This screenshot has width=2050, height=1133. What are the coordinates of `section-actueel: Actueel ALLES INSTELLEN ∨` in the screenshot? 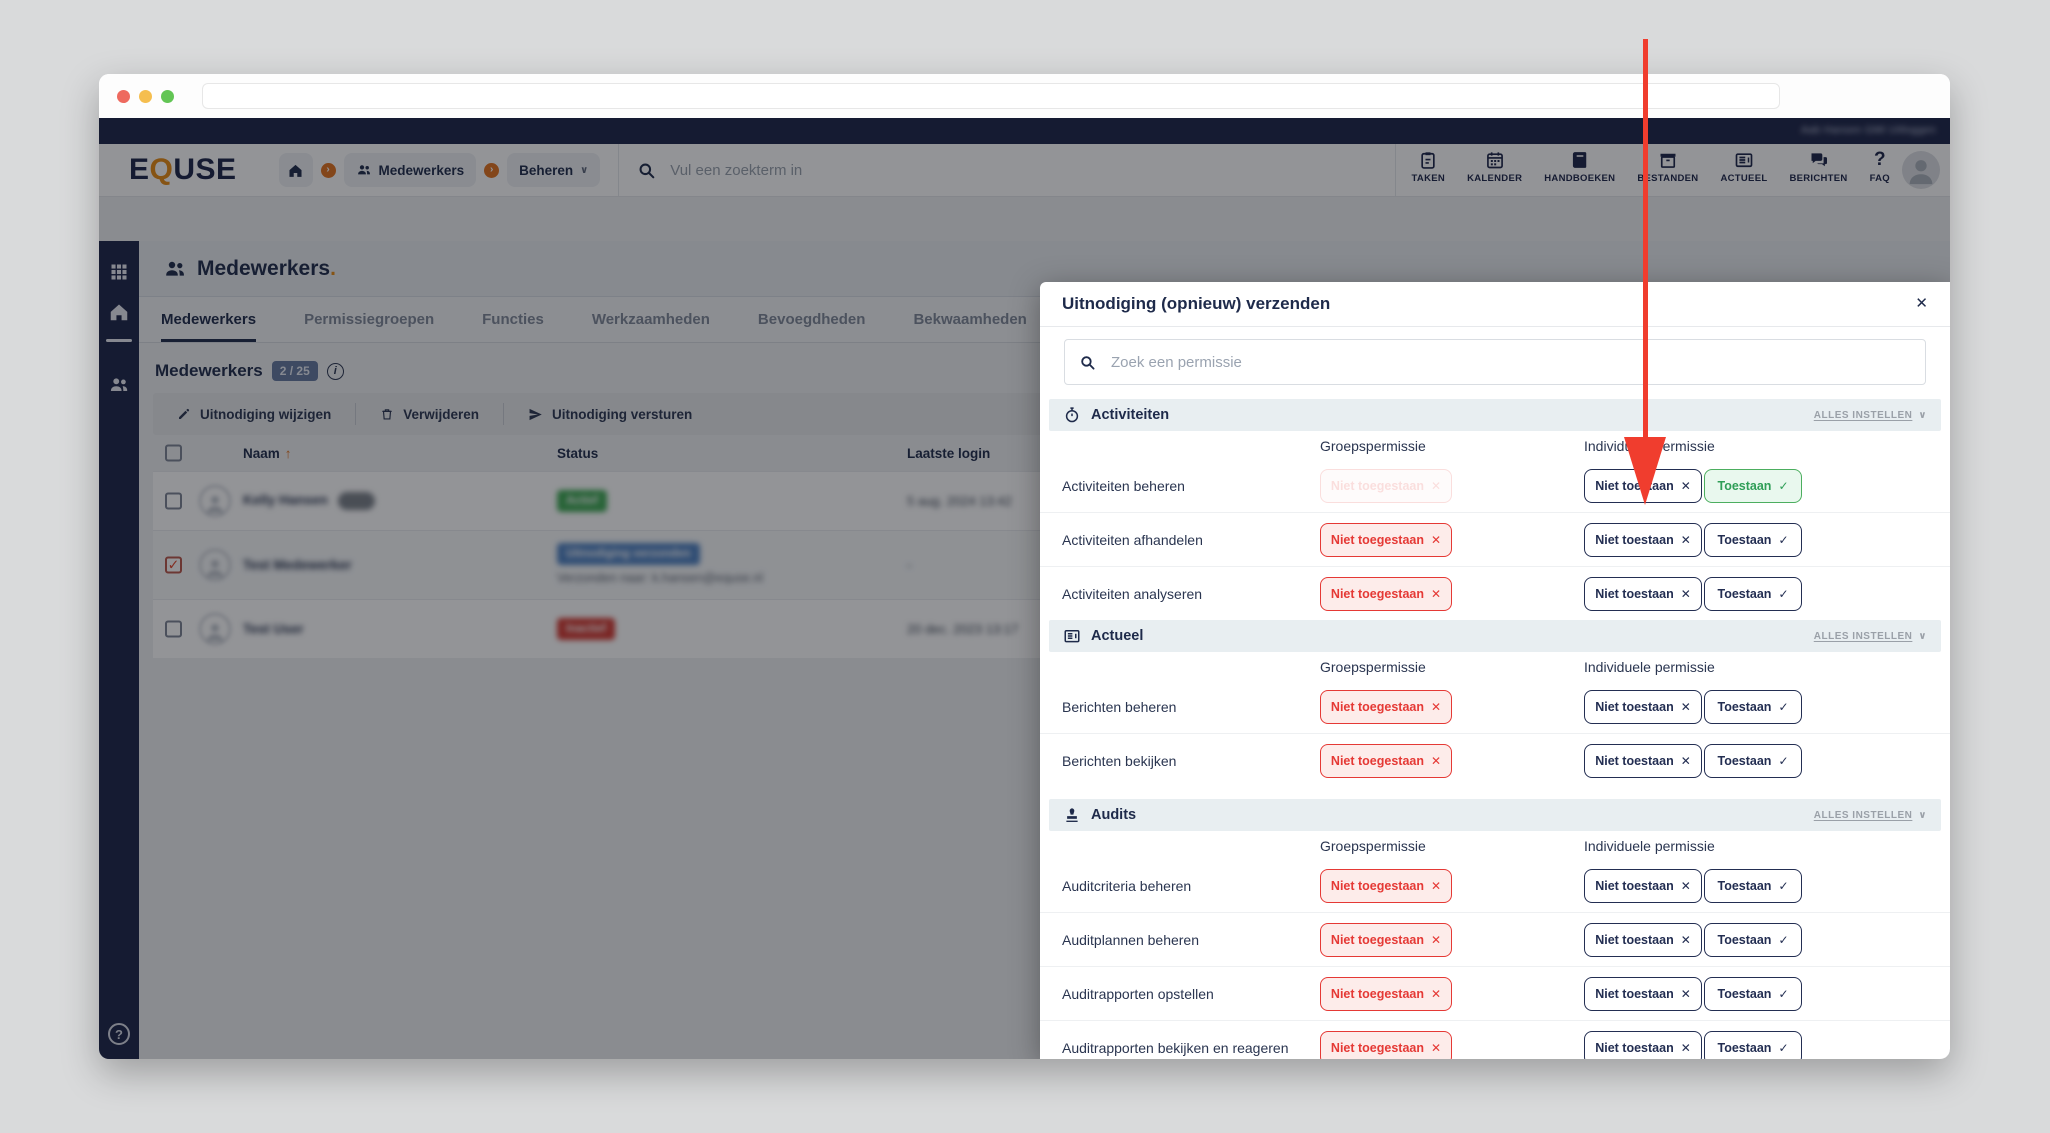 It's located at (1495, 636).